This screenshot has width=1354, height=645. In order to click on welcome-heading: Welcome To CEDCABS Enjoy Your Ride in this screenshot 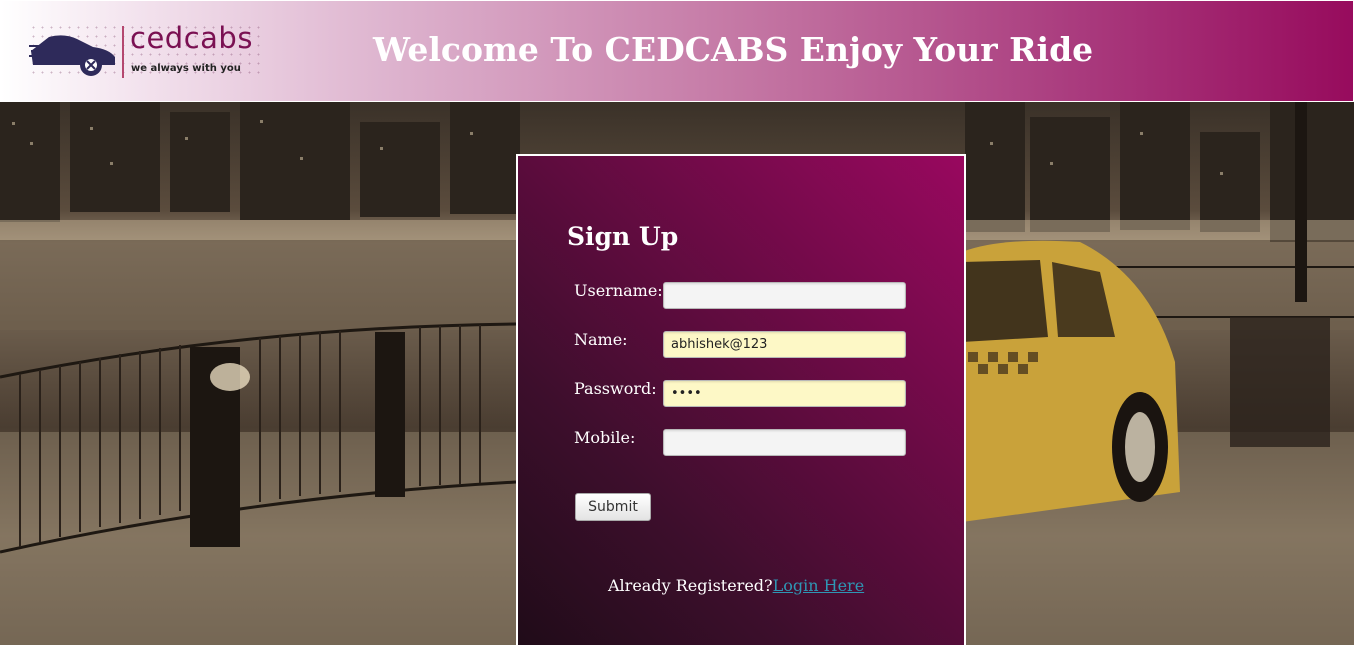, I will do `click(733, 49)`.